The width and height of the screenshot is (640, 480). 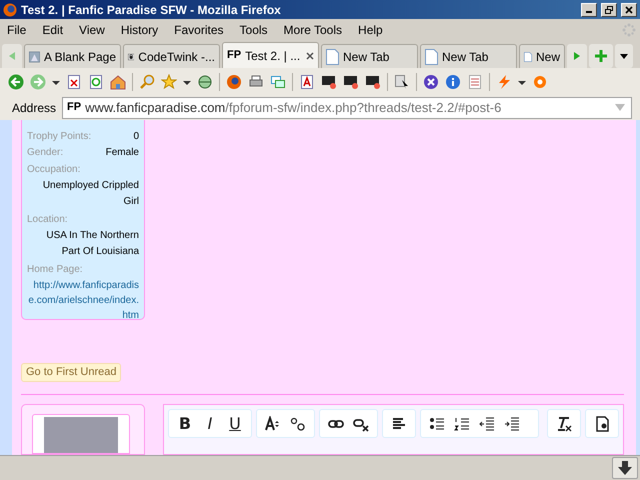 What do you see at coordinates (185, 424) in the screenshot?
I see `format-button: B` at bounding box center [185, 424].